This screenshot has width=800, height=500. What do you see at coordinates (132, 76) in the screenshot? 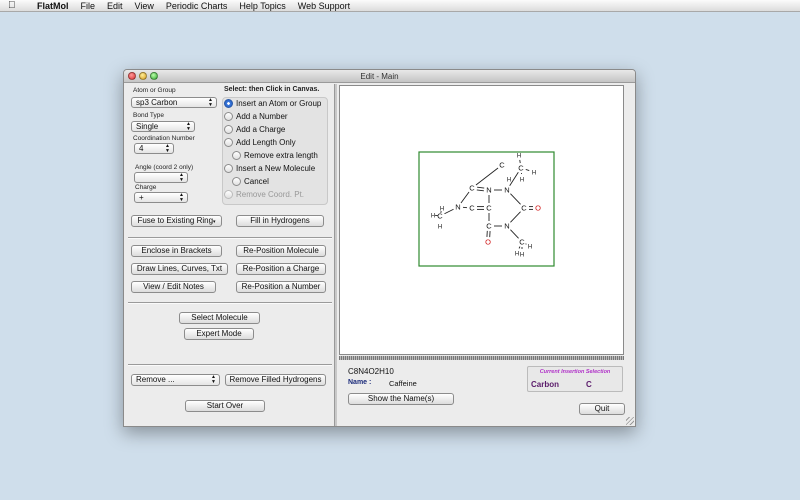
I see `close-icon` at bounding box center [132, 76].